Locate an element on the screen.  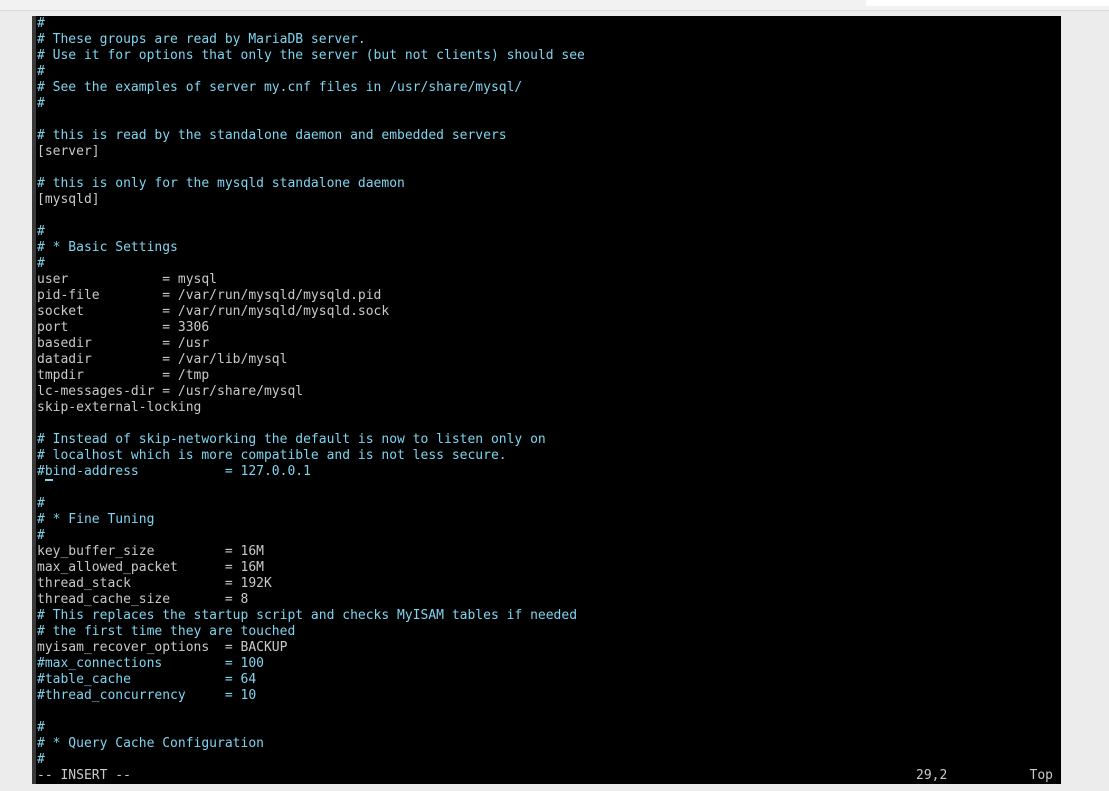
line-text: #bind-address = 127.0.0.1 is located at coordinates (174, 472).